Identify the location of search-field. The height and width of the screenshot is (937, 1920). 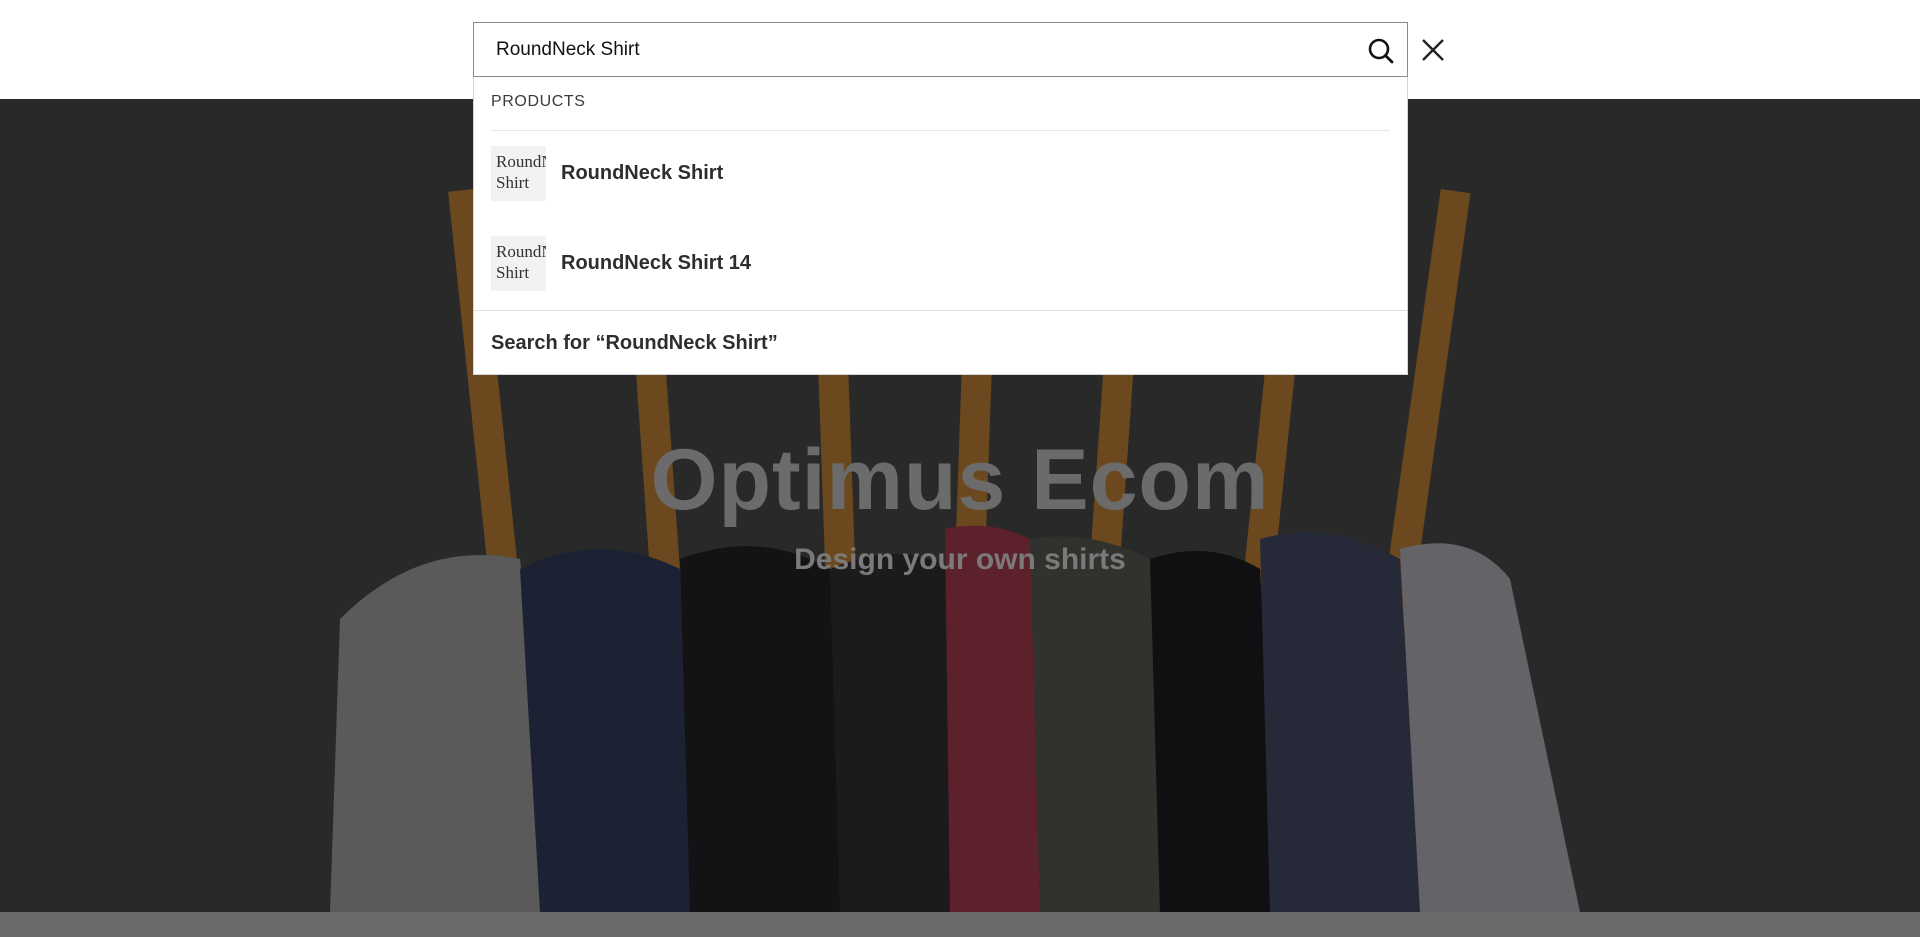
(940, 49).